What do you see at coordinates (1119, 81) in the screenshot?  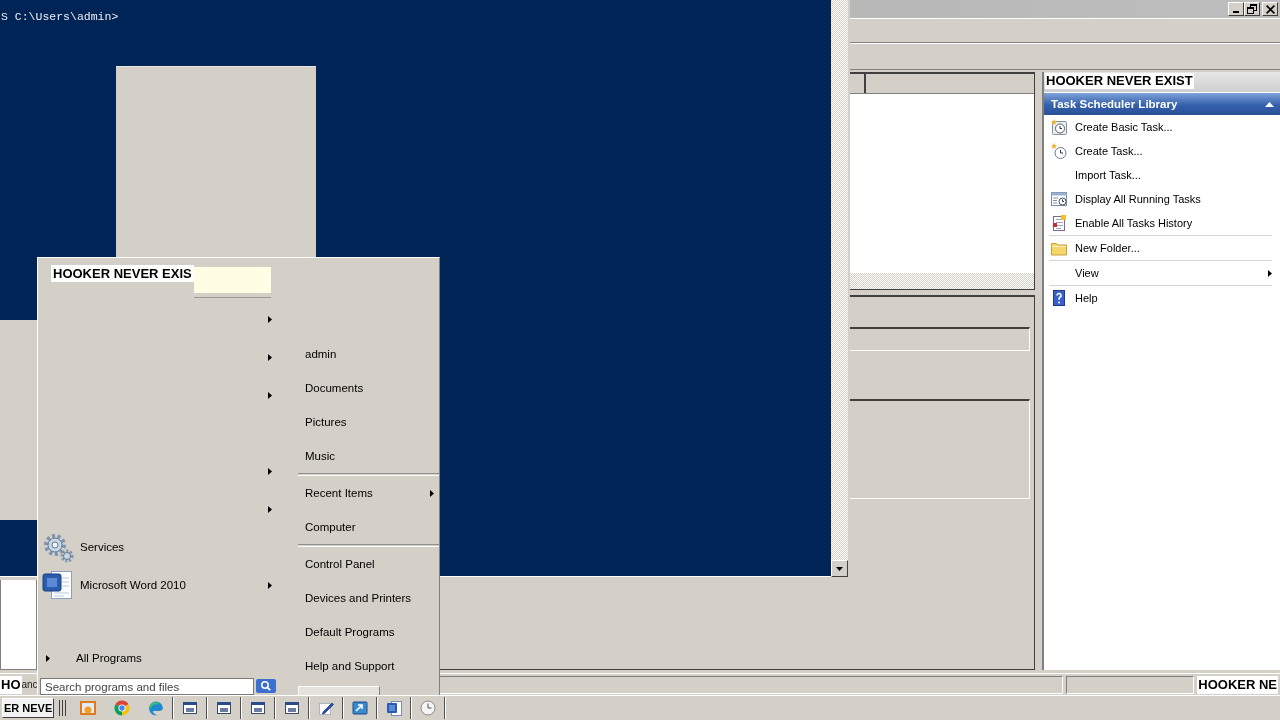 I see `pane-title: HOOKER NEVER EXIST` at bounding box center [1119, 81].